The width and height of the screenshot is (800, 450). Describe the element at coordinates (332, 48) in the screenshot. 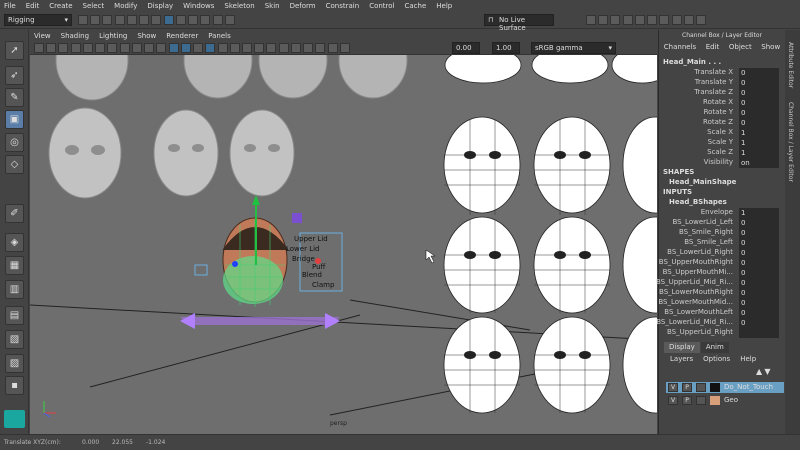

I see `xray-joints-icon` at that location.